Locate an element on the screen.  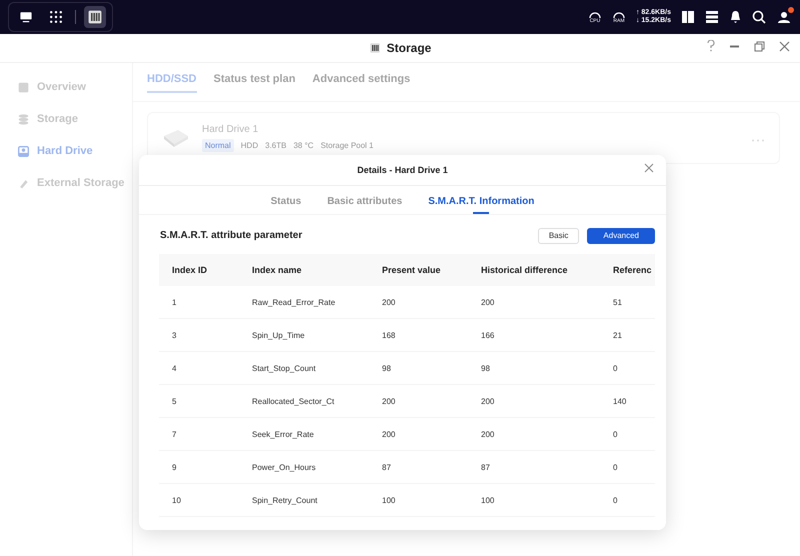
table-cell: Spin_Retry_Count is located at coordinates (316, 500).